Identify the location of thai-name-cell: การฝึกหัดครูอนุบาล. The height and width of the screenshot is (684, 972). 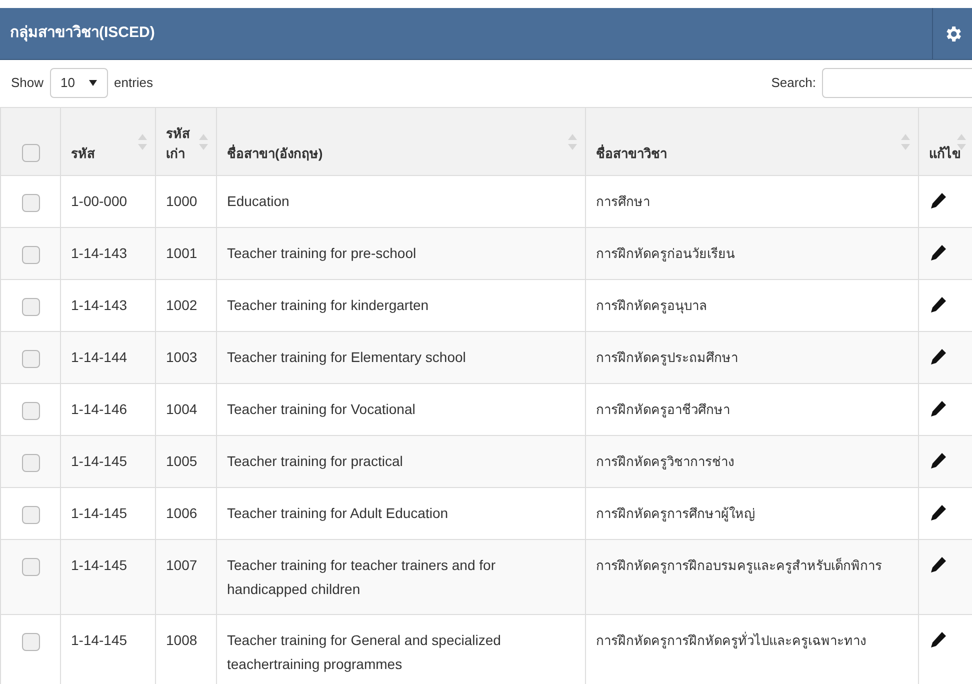
(651, 305).